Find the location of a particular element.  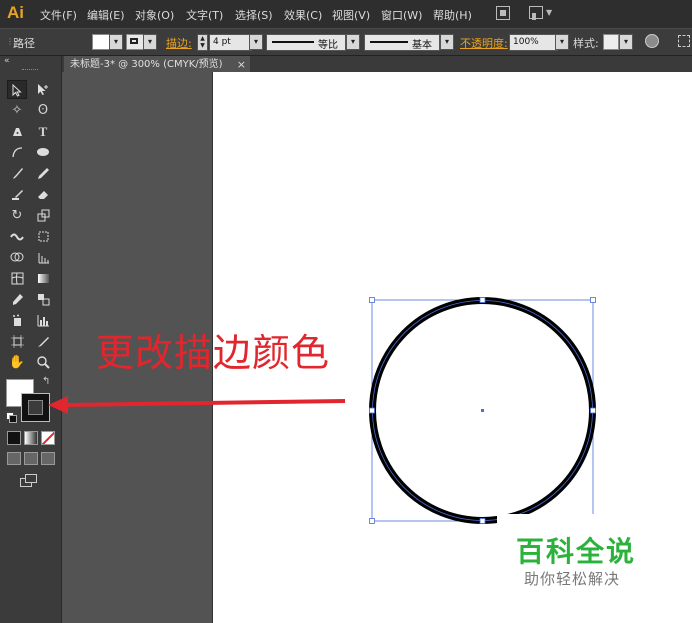

opacity-dropdown: ▾ is located at coordinates (562, 42).